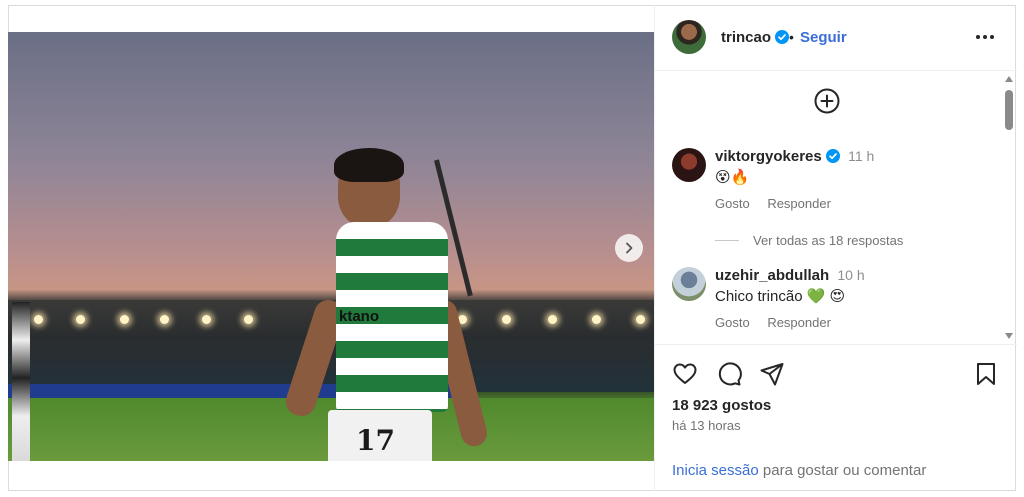 This screenshot has width=1024, height=497. I want to click on author-username-text: trincao, so click(746, 37).